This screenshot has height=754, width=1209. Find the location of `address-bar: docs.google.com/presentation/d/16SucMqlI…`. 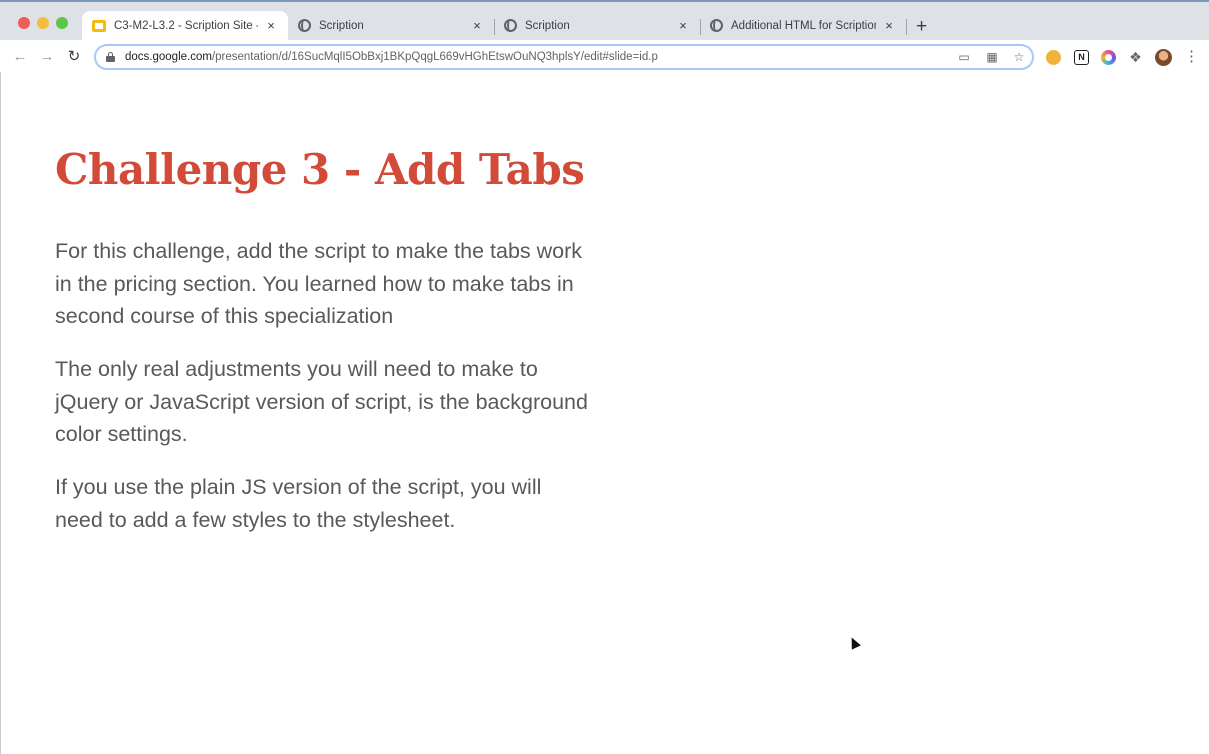

address-bar: docs.google.com/presentation/d/16SucMqlI… is located at coordinates (564, 57).